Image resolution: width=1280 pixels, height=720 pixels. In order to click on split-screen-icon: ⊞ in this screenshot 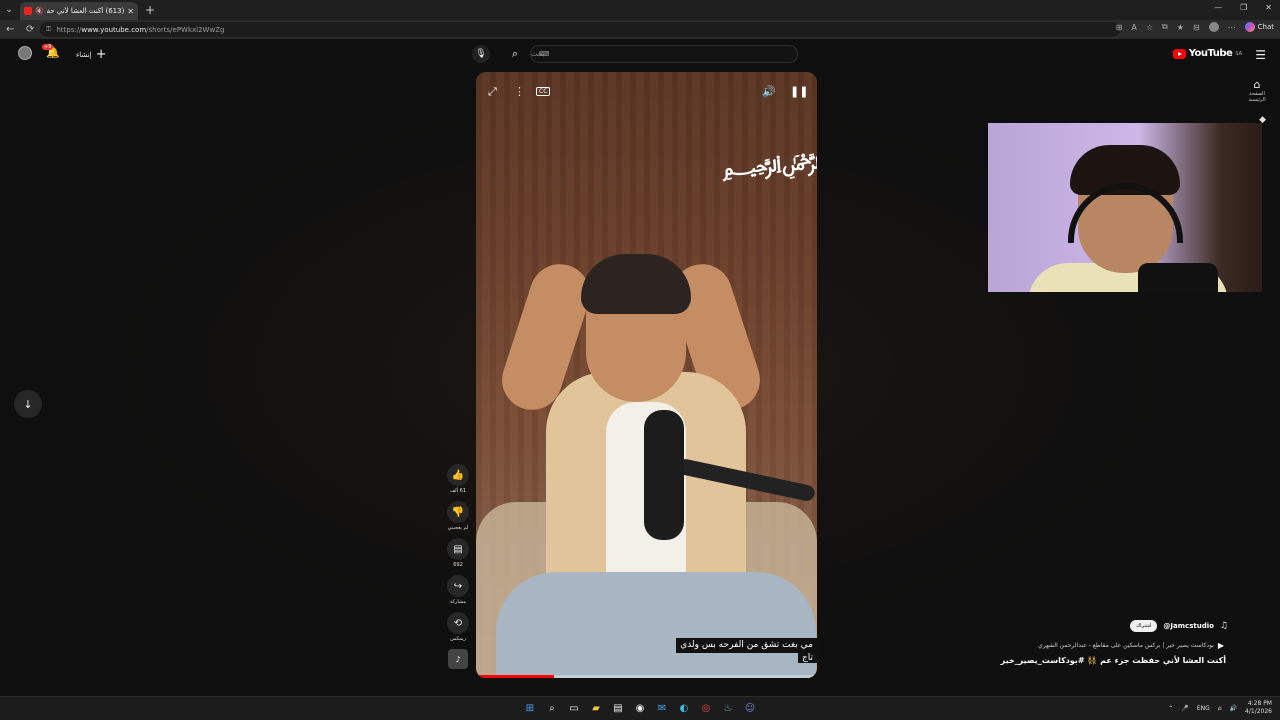, I will do `click(1119, 27)`.